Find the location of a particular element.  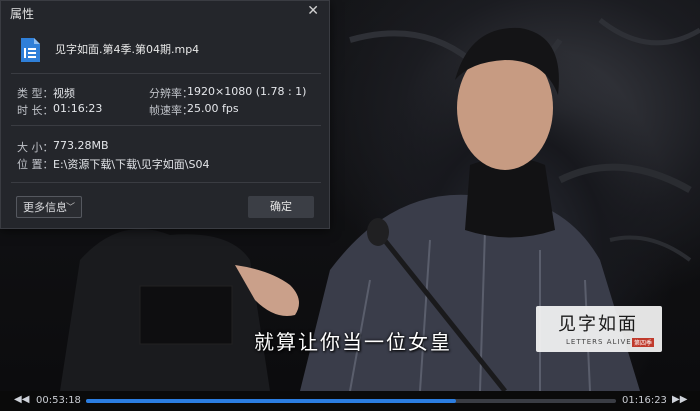

video-subtitle: 就算让你当一位女皇 is located at coordinates (353, 342).